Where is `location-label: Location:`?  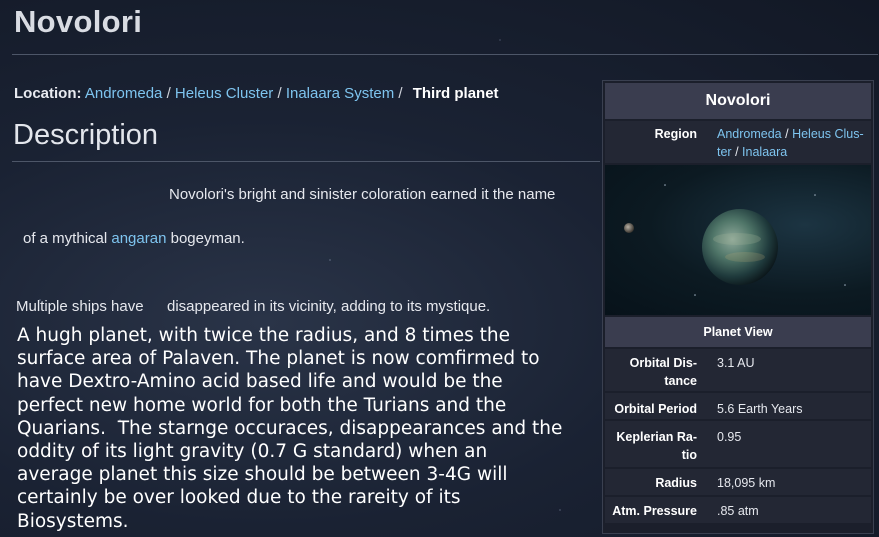 location-label: Location: is located at coordinates (48, 93).